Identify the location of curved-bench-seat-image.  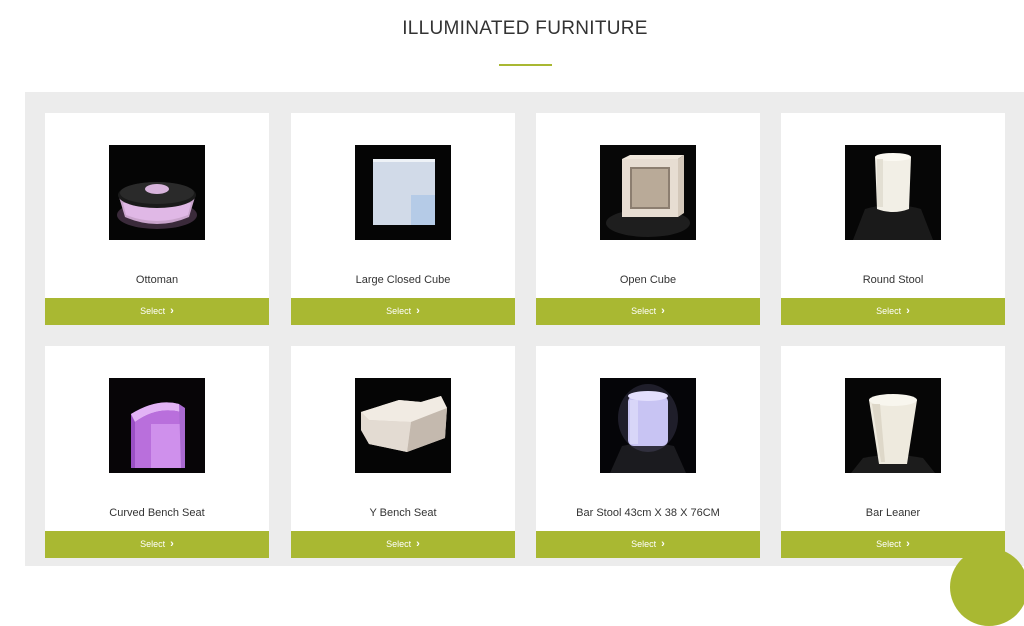
(157, 425).